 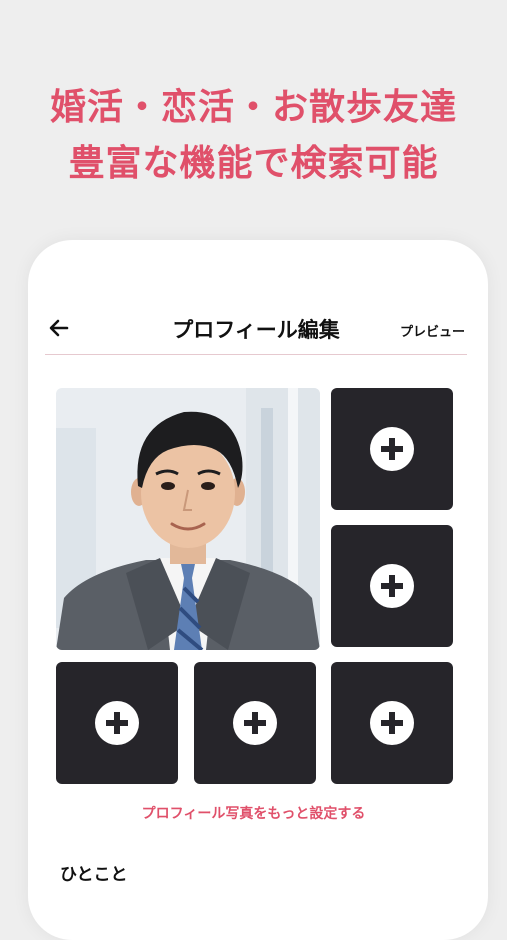 What do you see at coordinates (256, 333) in the screenshot?
I see `nav-bar: プロフィール編集 プレビュー` at bounding box center [256, 333].